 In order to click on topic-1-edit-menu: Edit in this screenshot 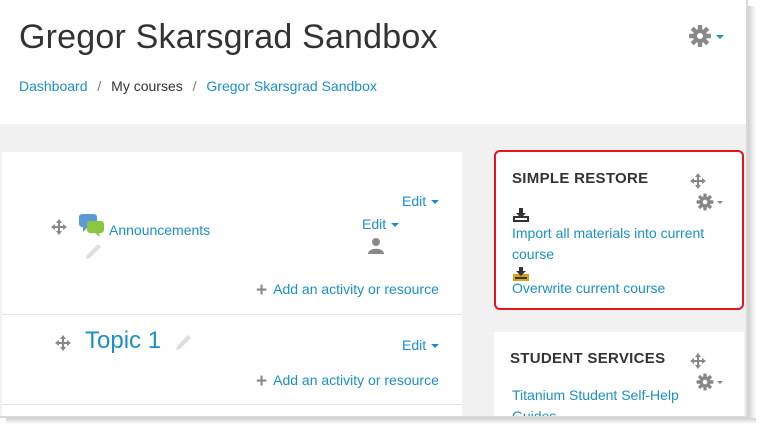, I will do `click(421, 345)`.